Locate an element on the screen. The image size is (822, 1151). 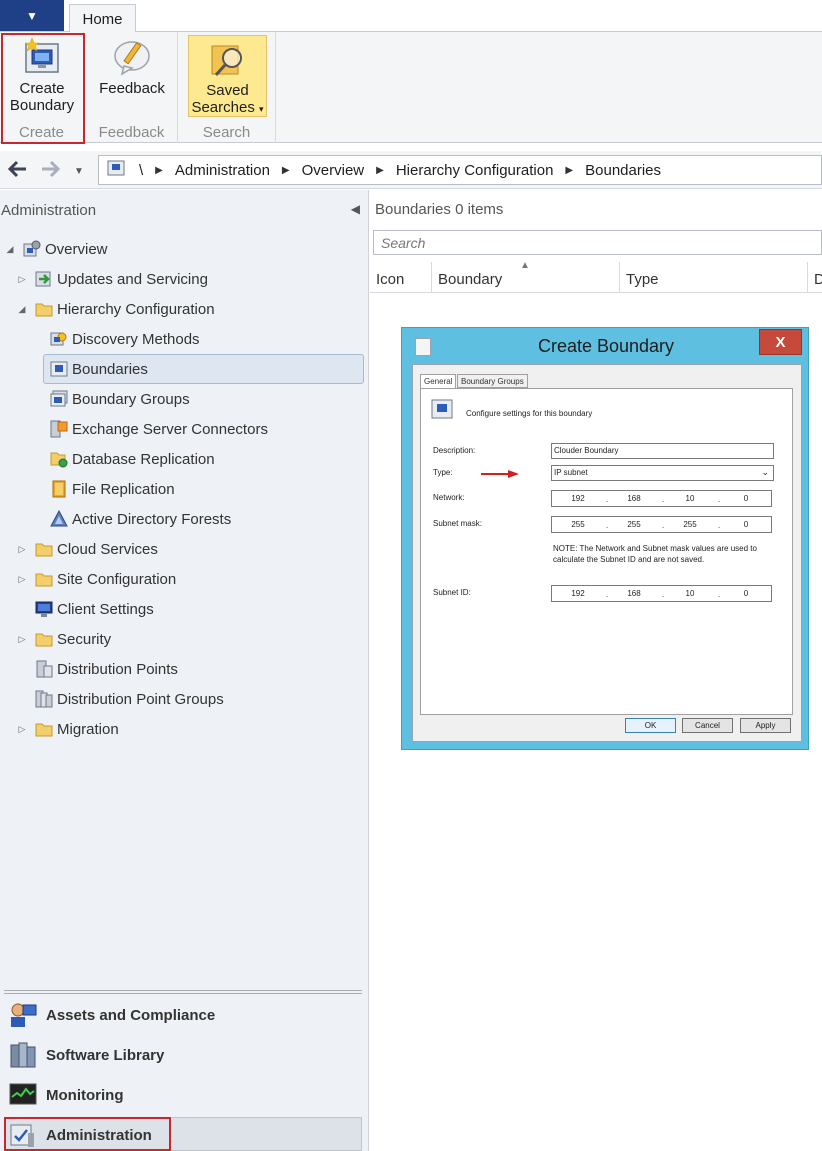
tree-item-database-replication: Database Replication is located at coordinates (132, 459).